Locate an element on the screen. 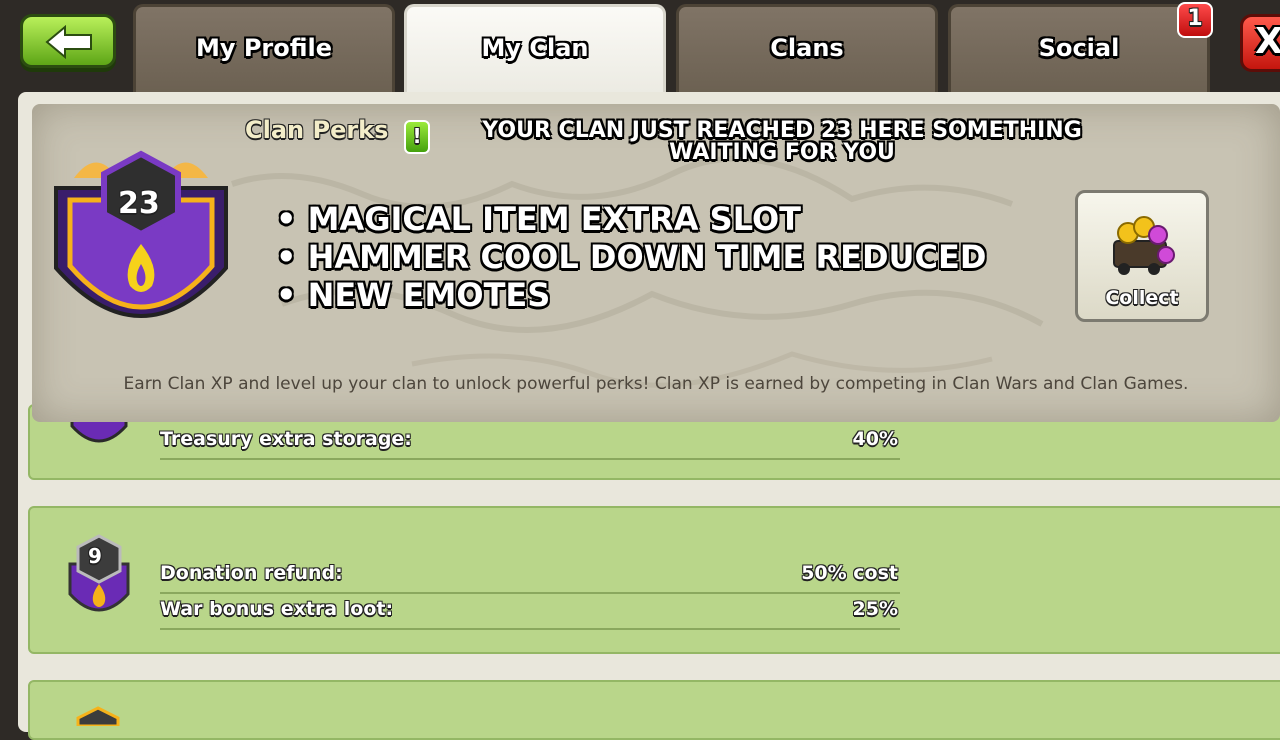 The image size is (1280, 740). clan-level-number: 23 is located at coordinates (139, 203).